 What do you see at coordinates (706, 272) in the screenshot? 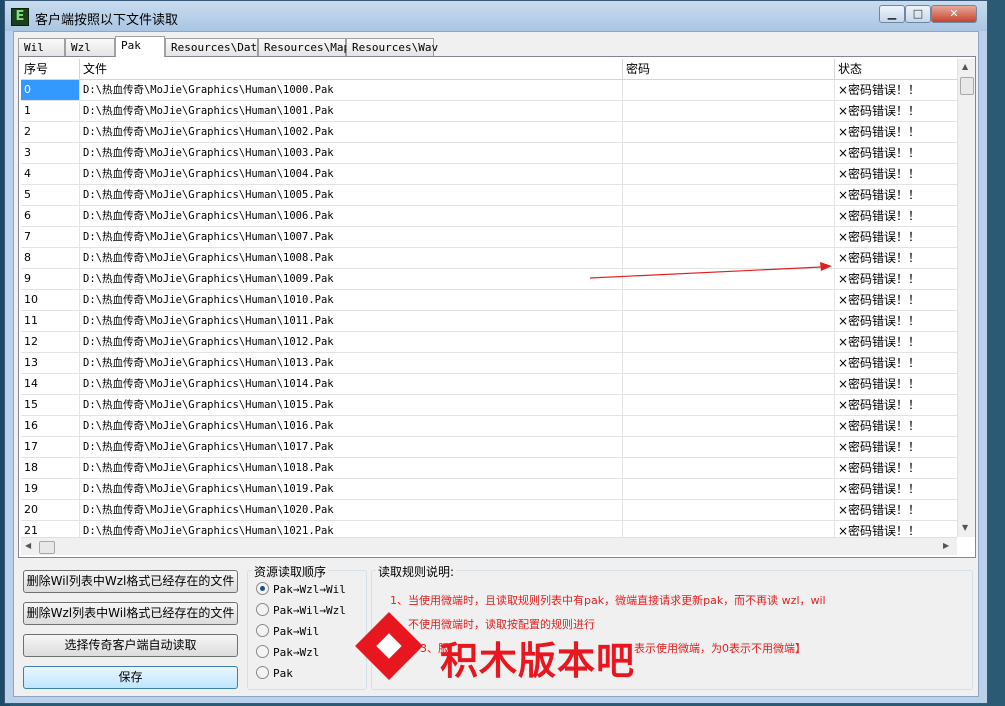
I see `annotation-arrow-line` at bounding box center [706, 272].